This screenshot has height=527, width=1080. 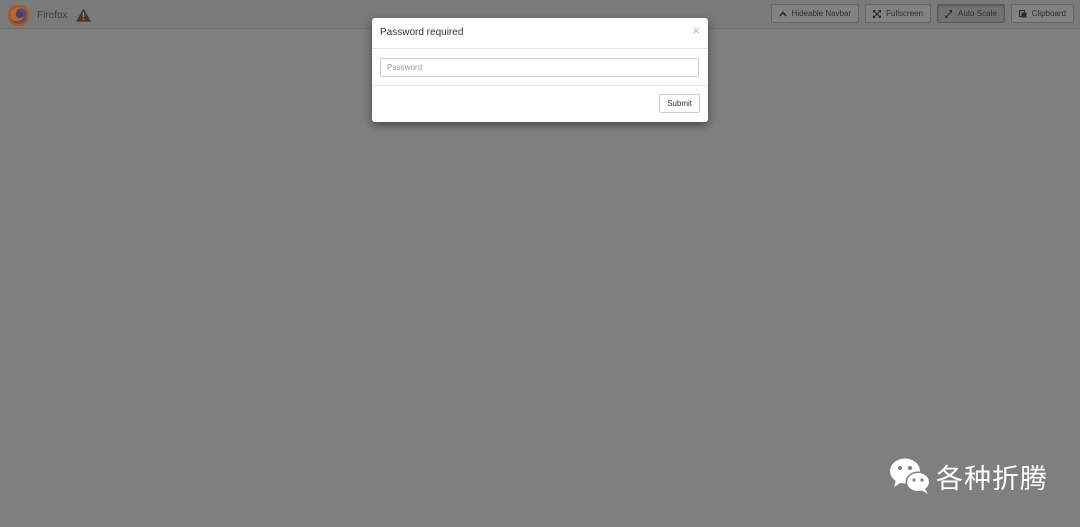 I want to click on brand: Firefox, so click(x=49, y=15).